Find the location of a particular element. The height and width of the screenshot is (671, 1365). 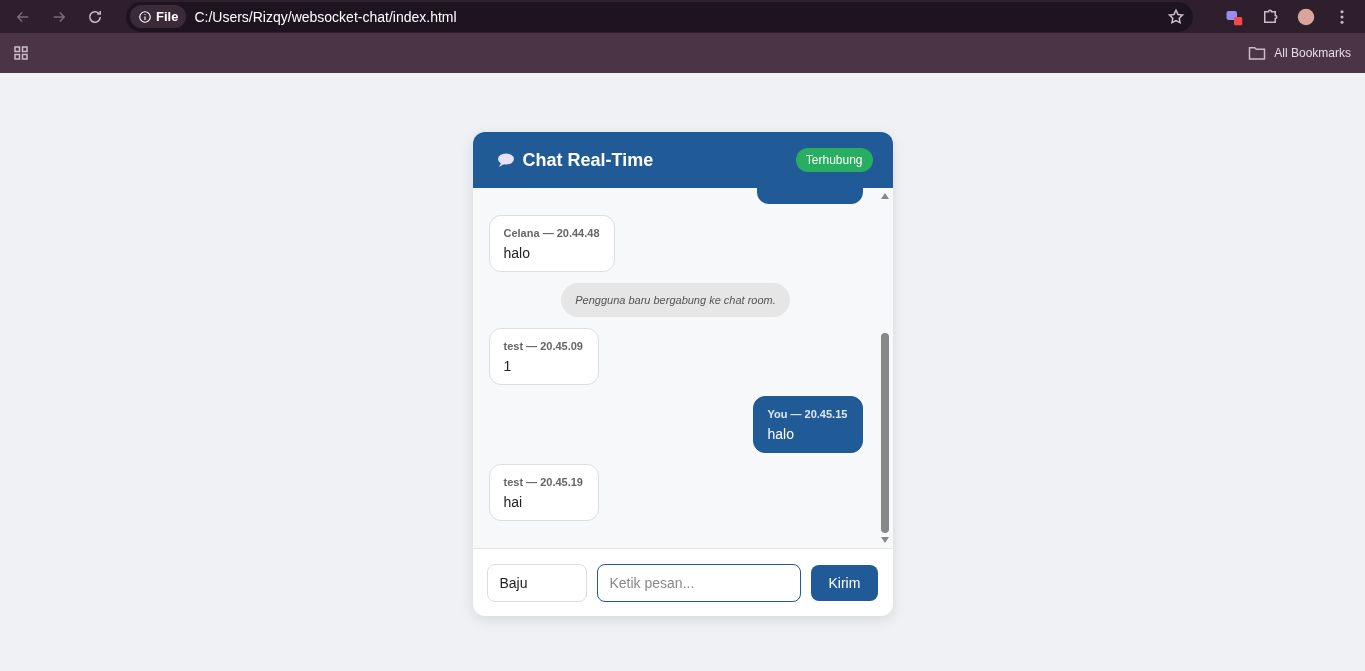

scroll-up-icon is located at coordinates (885, 196).